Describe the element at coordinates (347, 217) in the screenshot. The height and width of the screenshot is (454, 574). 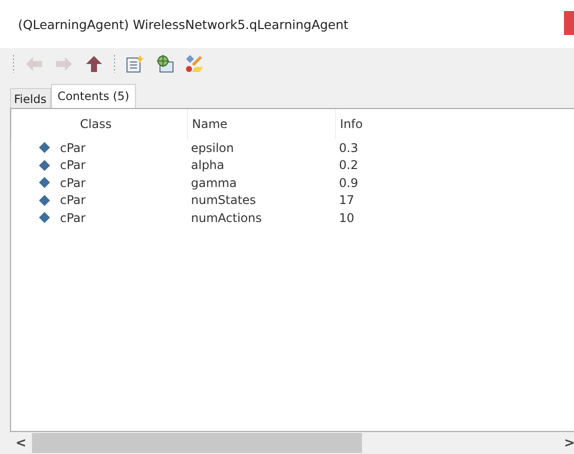
I see `table-cell-text: 10` at that location.